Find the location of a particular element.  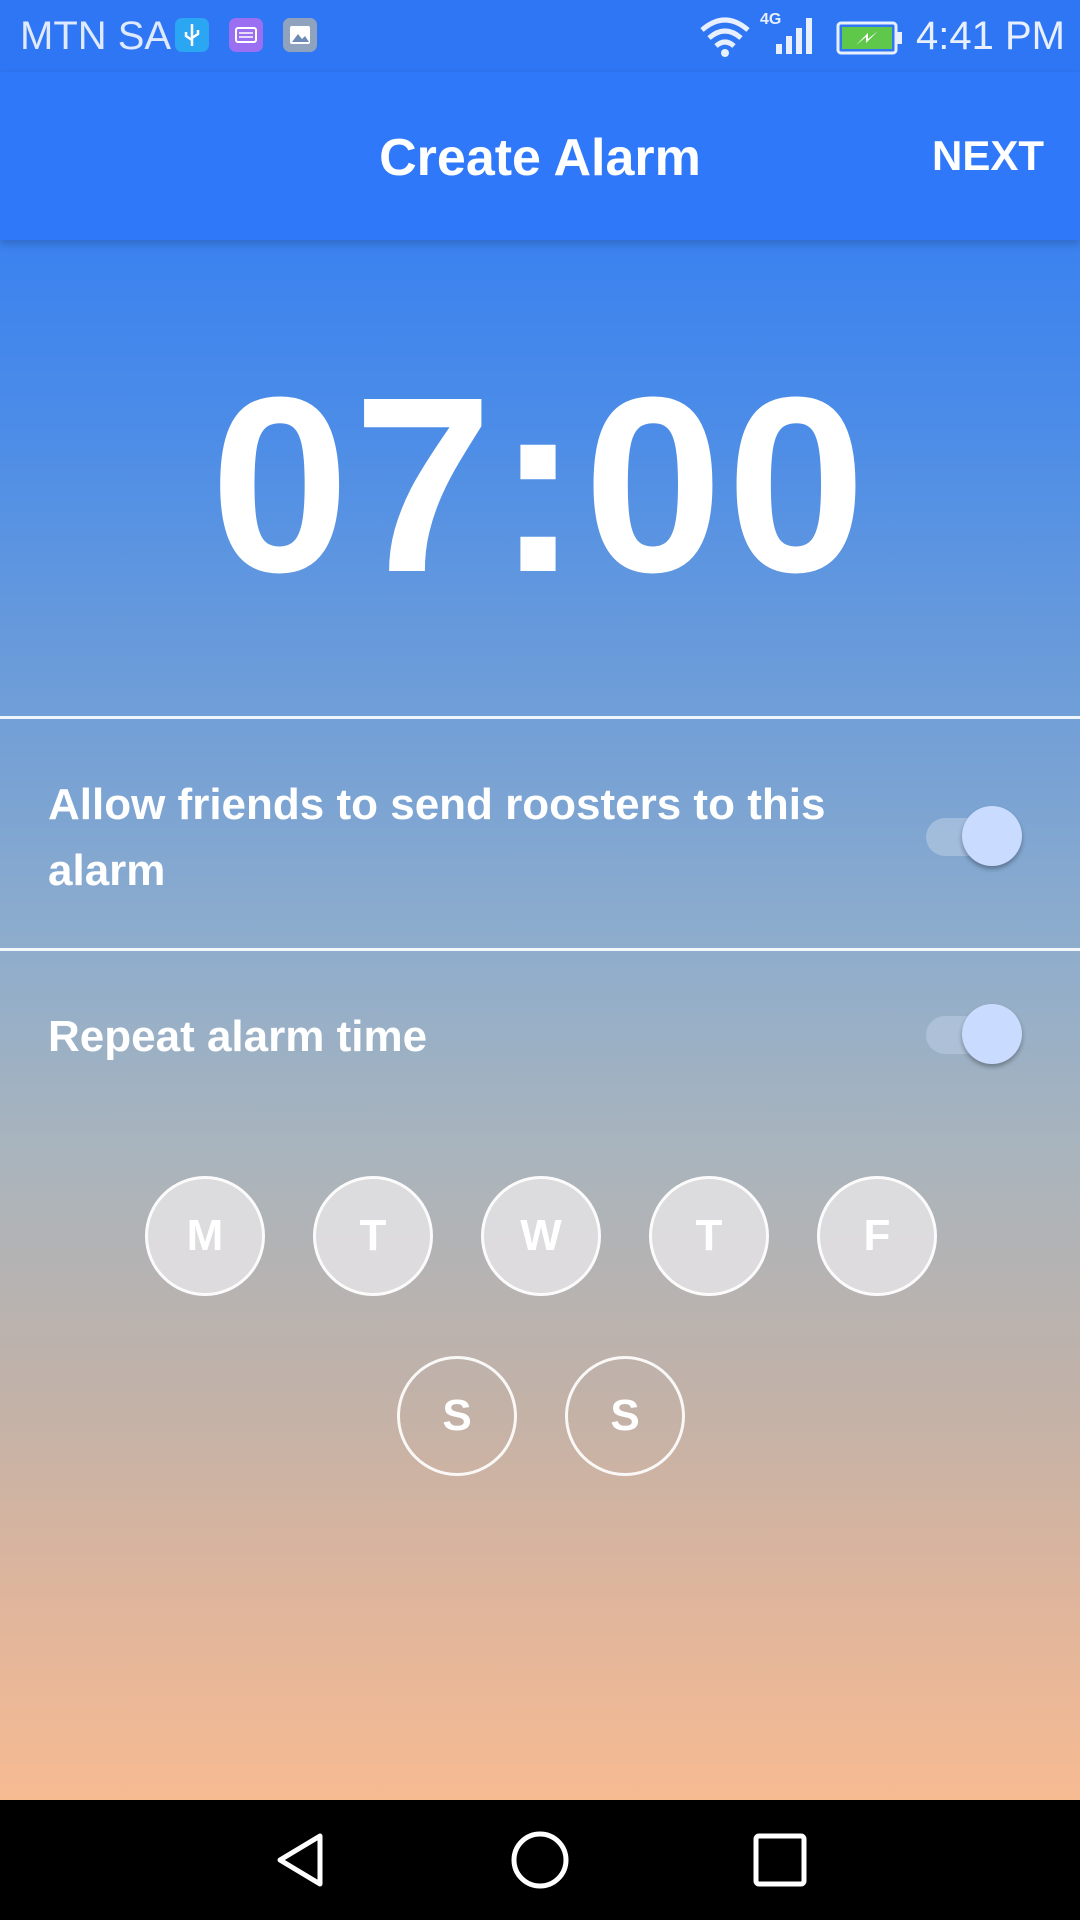

day-wednesday-button: W is located at coordinates (541, 1236).